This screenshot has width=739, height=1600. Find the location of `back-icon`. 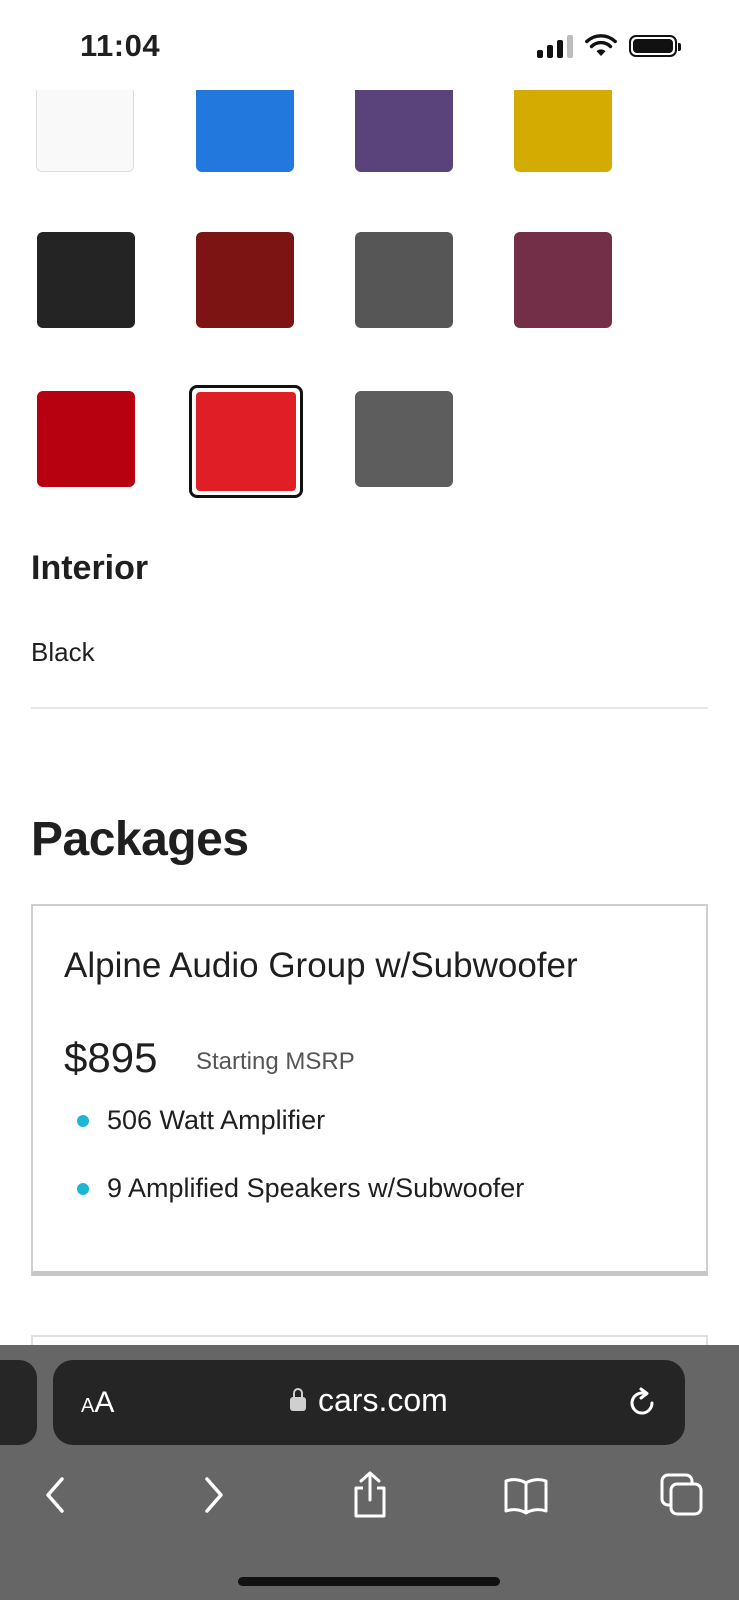

back-icon is located at coordinates (55, 1495).